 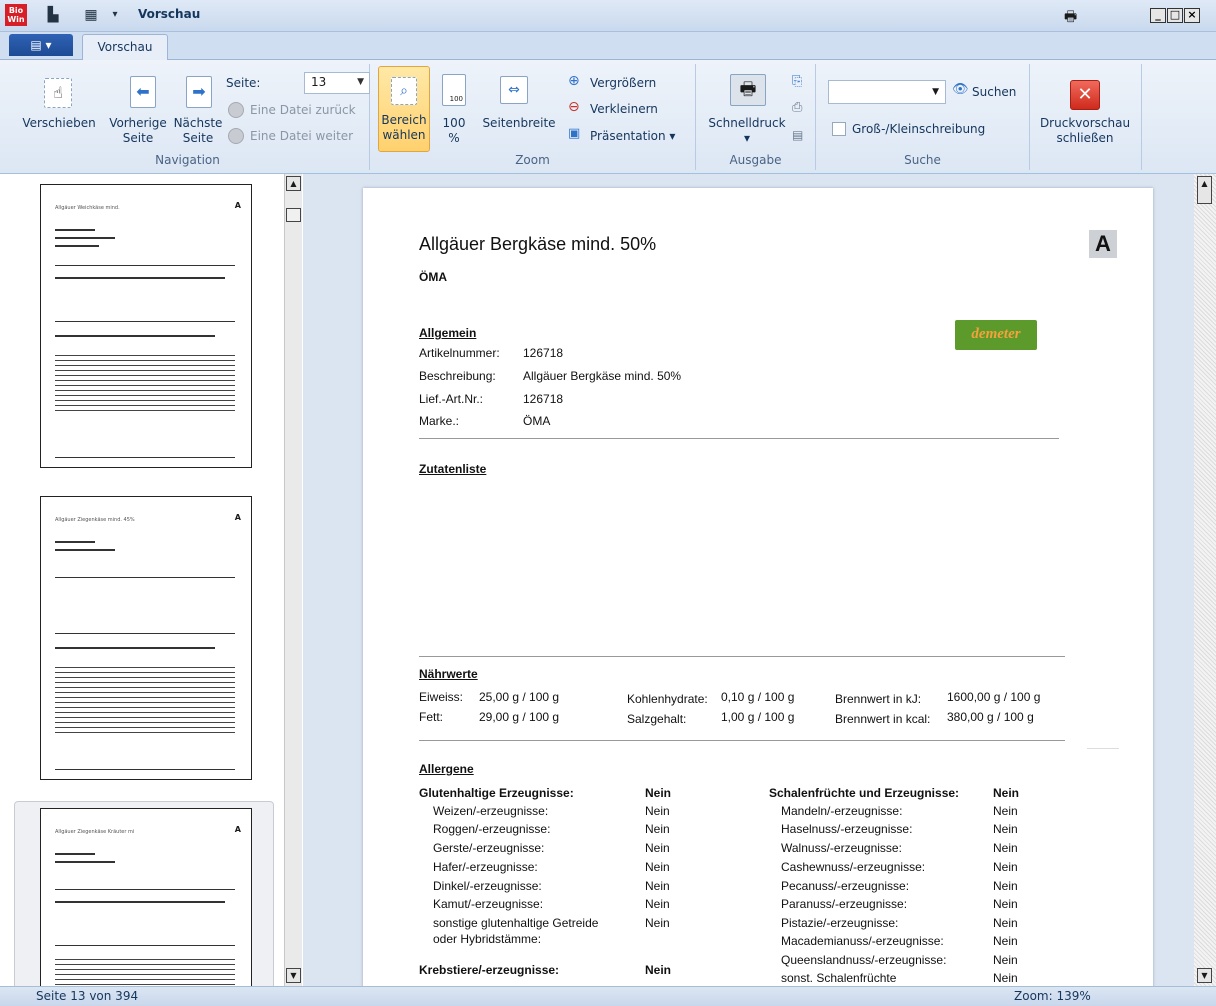 What do you see at coordinates (95, 832) in the screenshot?
I see `thumbnail-title: Allgäuer Ziegenkäse Kräuter mi` at bounding box center [95, 832].